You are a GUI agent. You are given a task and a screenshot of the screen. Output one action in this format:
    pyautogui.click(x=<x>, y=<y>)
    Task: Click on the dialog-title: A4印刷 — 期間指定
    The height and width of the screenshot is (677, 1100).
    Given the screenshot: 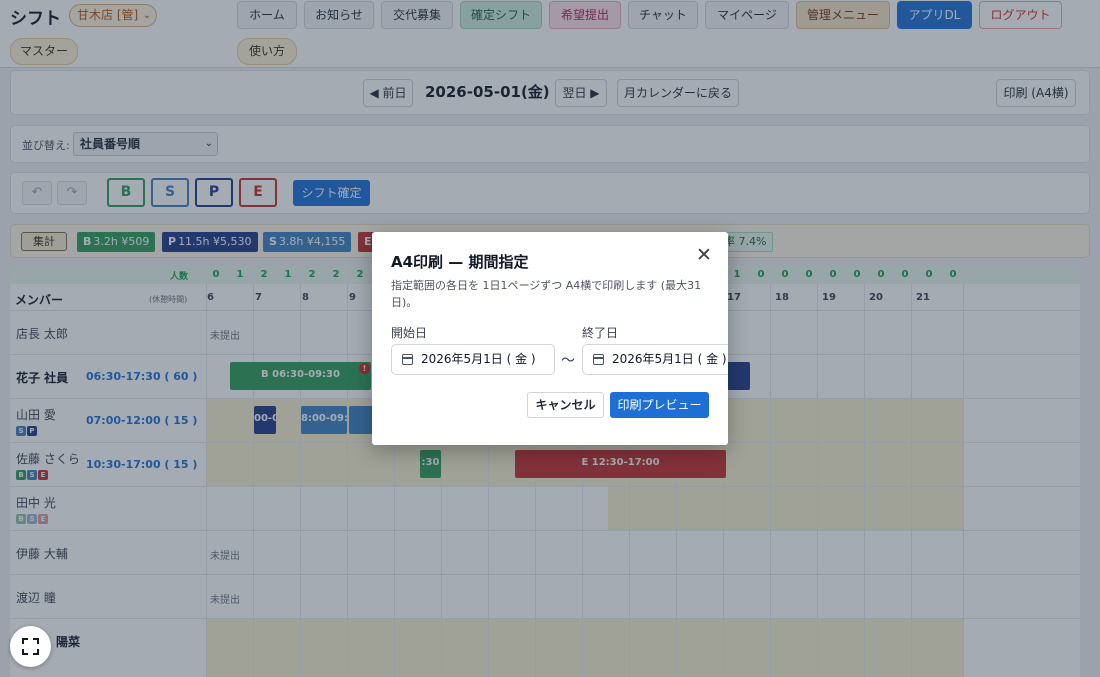 What is the action you would take?
    pyautogui.click(x=460, y=262)
    